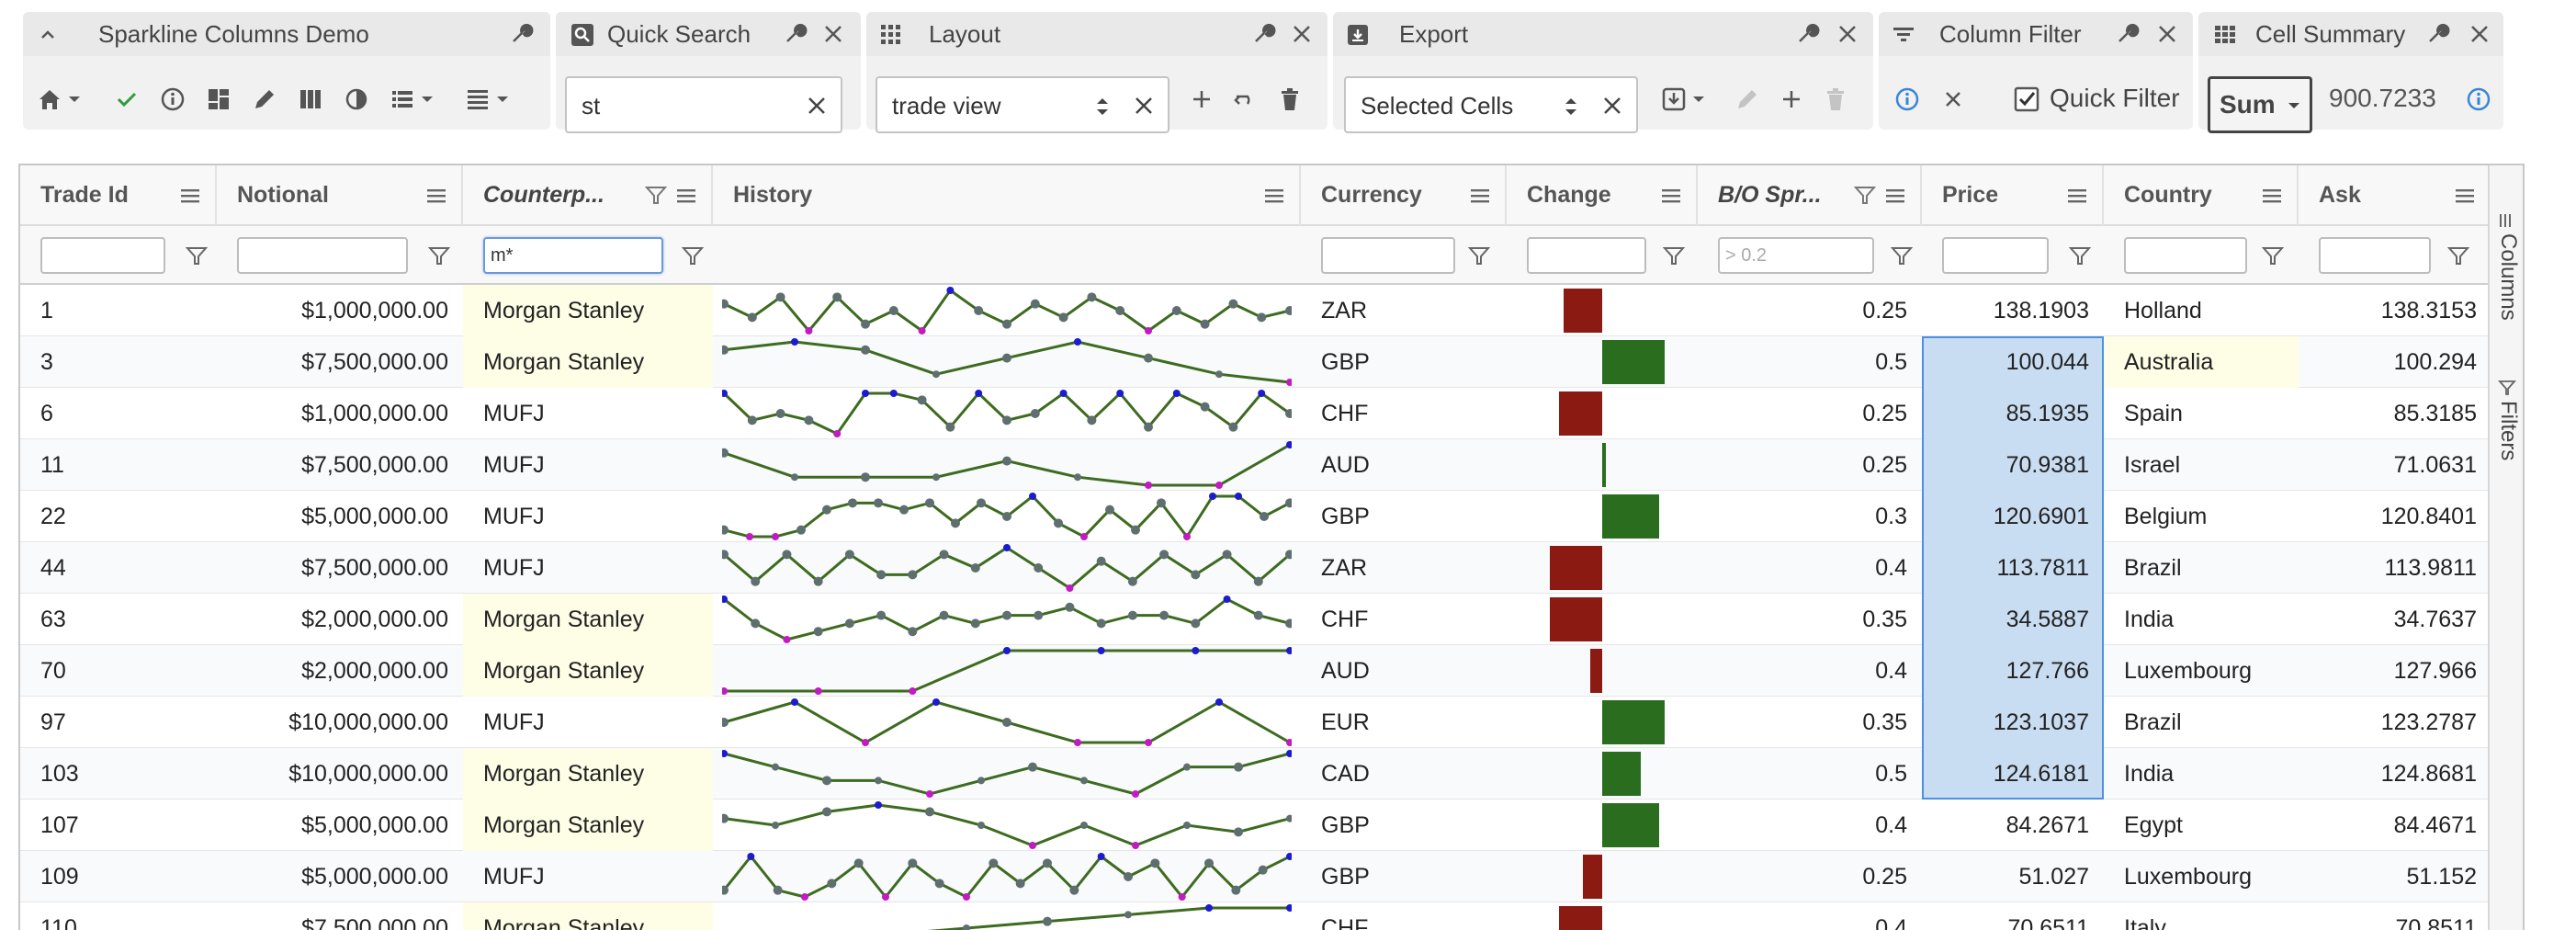  I want to click on cell-trade-id: 3, so click(118, 362).